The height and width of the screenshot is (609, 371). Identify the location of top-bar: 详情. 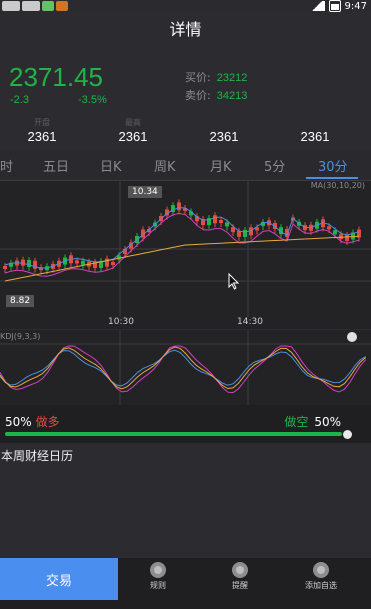
(185, 27).